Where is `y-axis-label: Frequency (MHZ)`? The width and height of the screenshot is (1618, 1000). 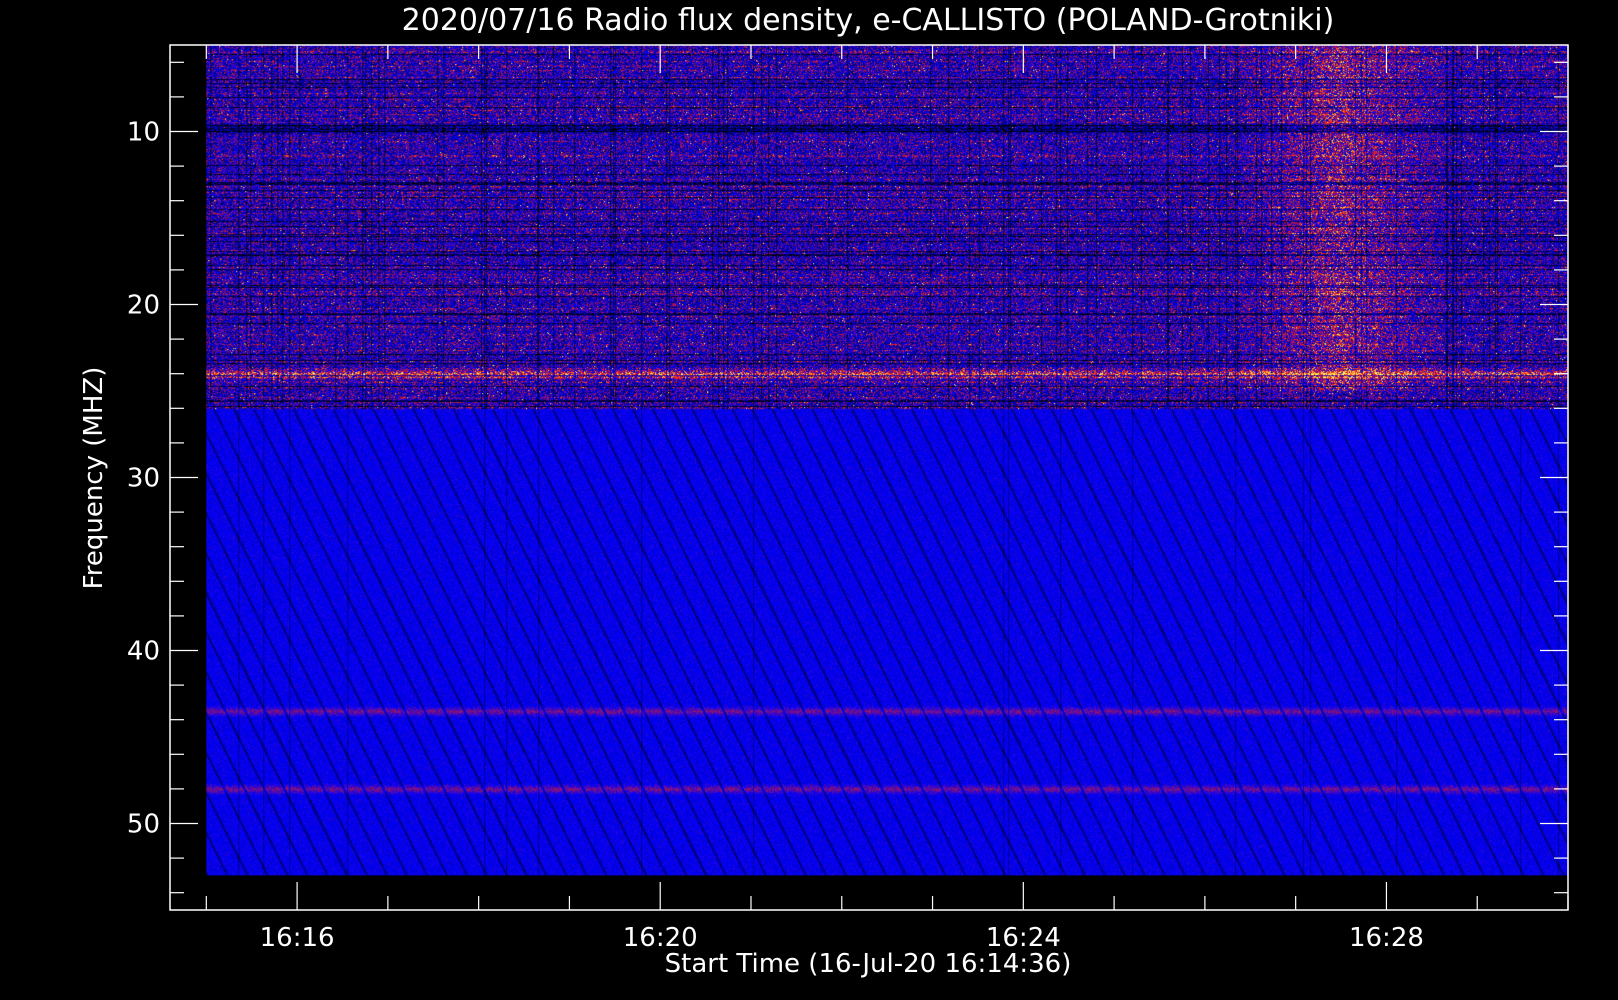
y-axis-label: Frequency (MHZ) is located at coordinates (94, 478).